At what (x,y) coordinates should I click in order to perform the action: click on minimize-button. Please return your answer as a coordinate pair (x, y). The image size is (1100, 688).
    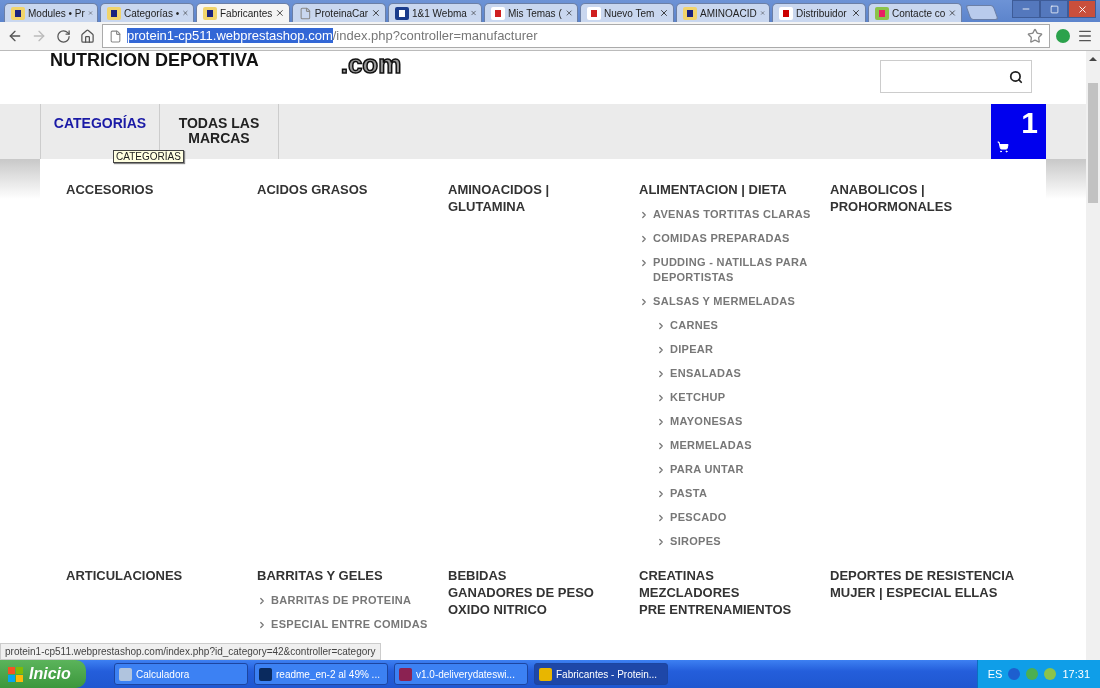
    Looking at the image, I should click on (1026, 9).